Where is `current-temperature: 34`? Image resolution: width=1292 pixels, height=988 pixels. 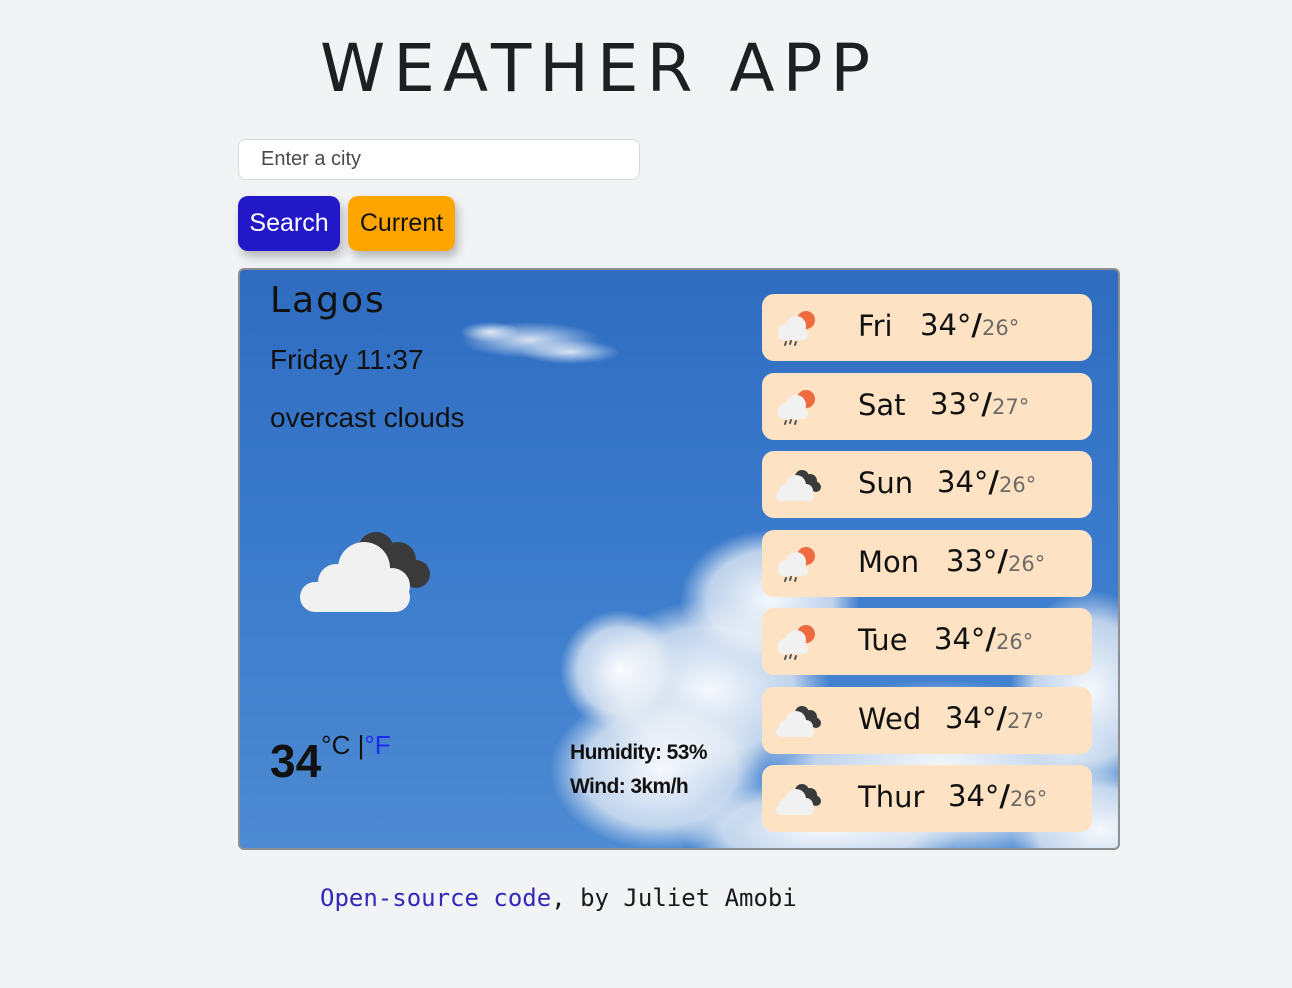 current-temperature: 34 is located at coordinates (296, 761).